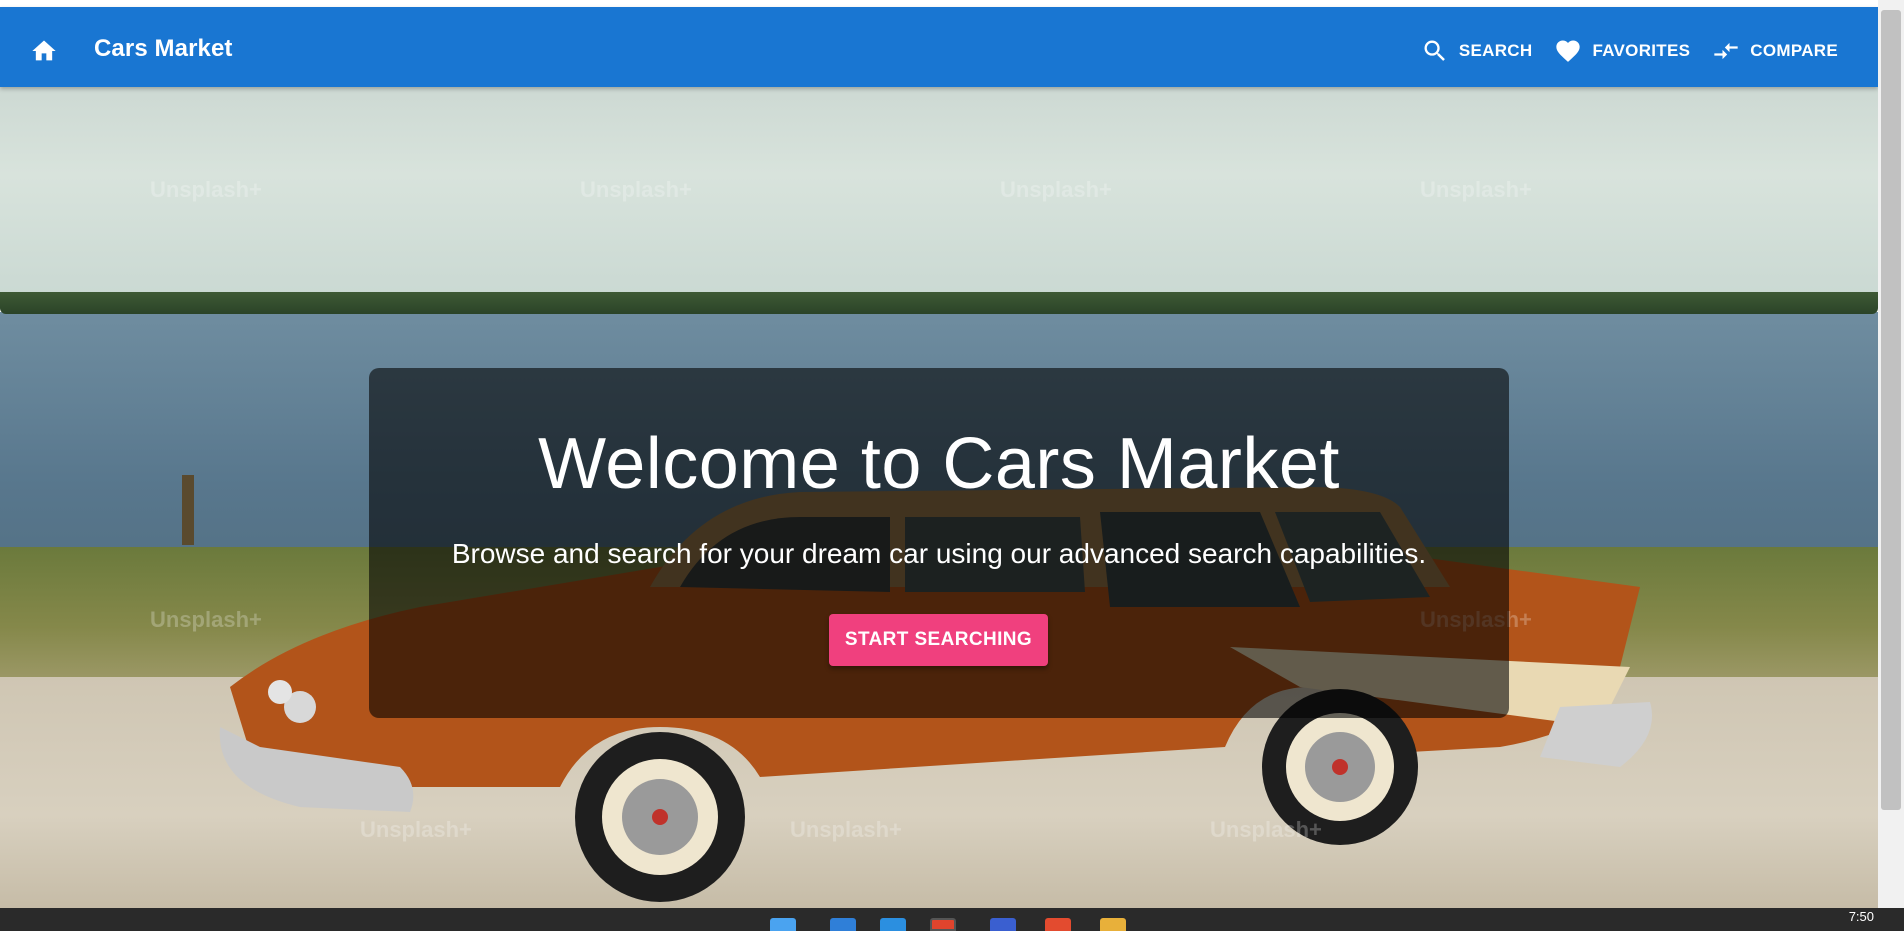 The height and width of the screenshot is (931, 1904). Describe the element at coordinates (1568, 51) in the screenshot. I see `heart-icon` at that location.